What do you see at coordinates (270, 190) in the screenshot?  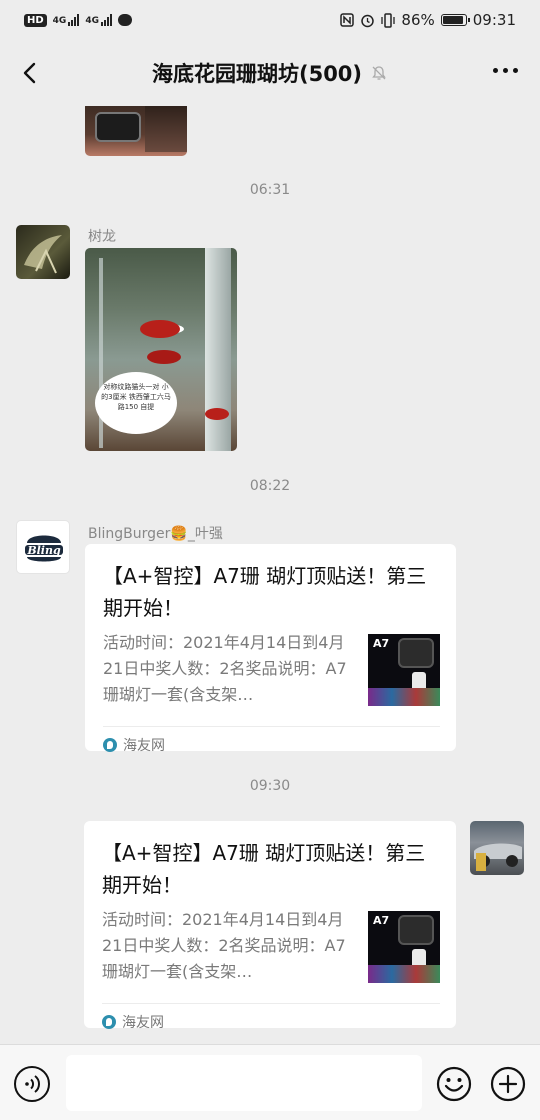 I see `message-timestamp: 06:31` at bounding box center [270, 190].